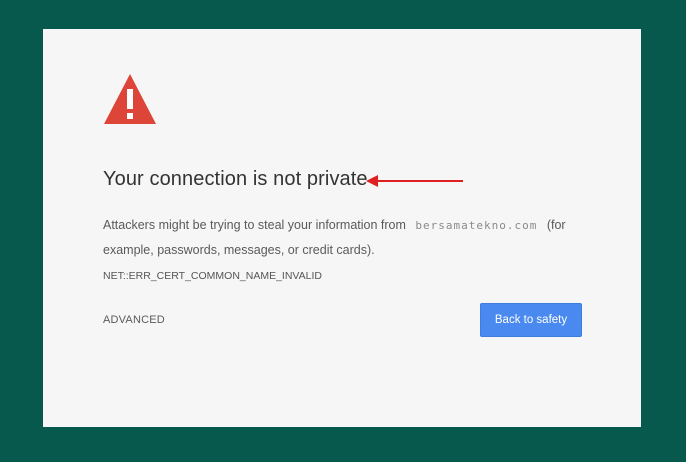  Describe the element at coordinates (414, 181) in the screenshot. I see `annotation-arrow-icon` at that location.